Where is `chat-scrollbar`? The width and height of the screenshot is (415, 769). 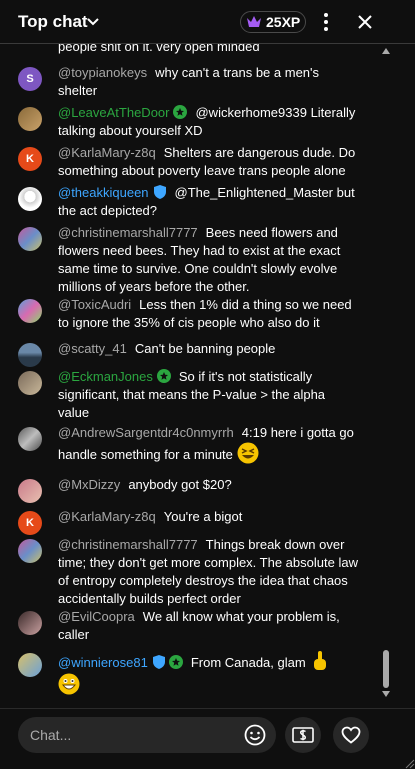
chat-scrollbar is located at coordinates (386, 376).